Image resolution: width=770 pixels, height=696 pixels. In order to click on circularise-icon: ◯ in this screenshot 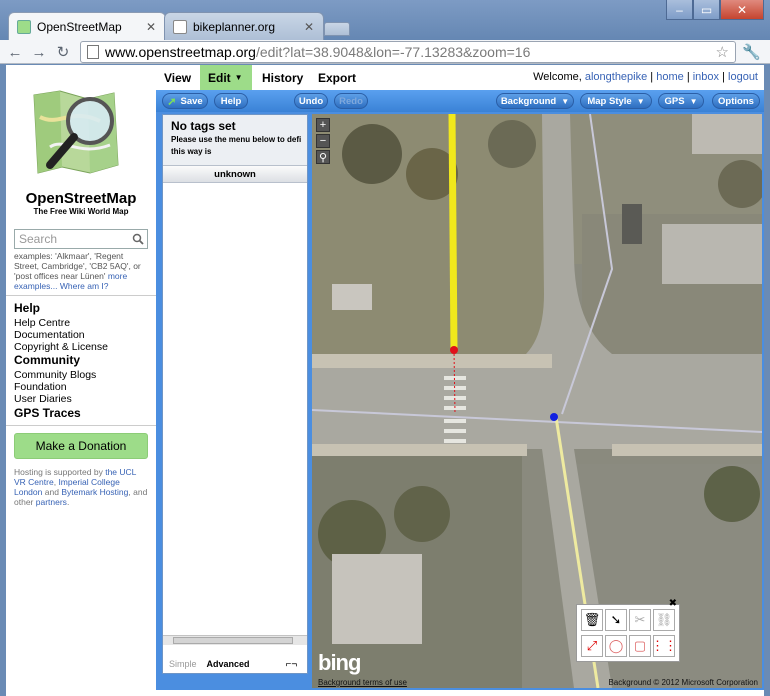, I will do `click(616, 646)`.